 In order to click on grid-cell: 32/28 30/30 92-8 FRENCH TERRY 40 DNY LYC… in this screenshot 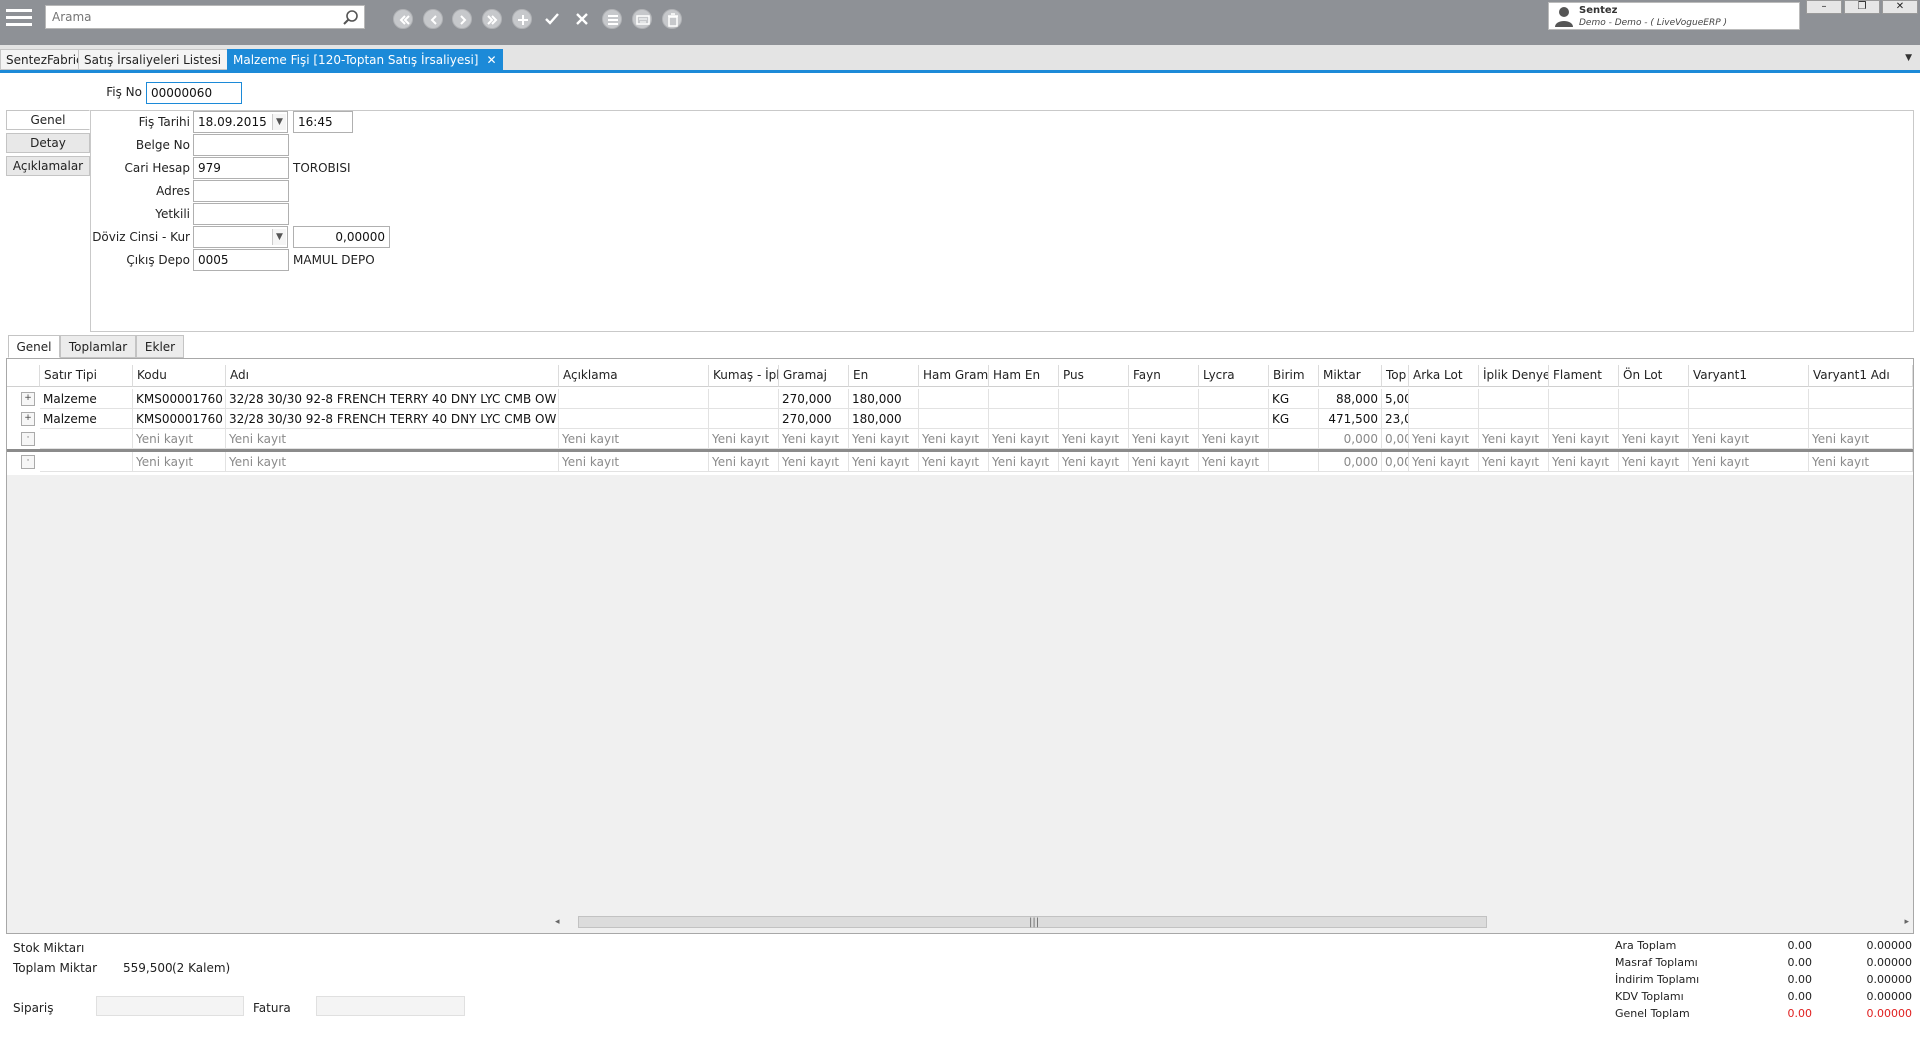, I will do `click(392, 419)`.